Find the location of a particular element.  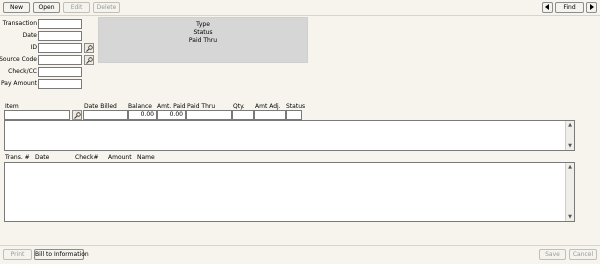

footer-divider is located at coordinates (300, 245).